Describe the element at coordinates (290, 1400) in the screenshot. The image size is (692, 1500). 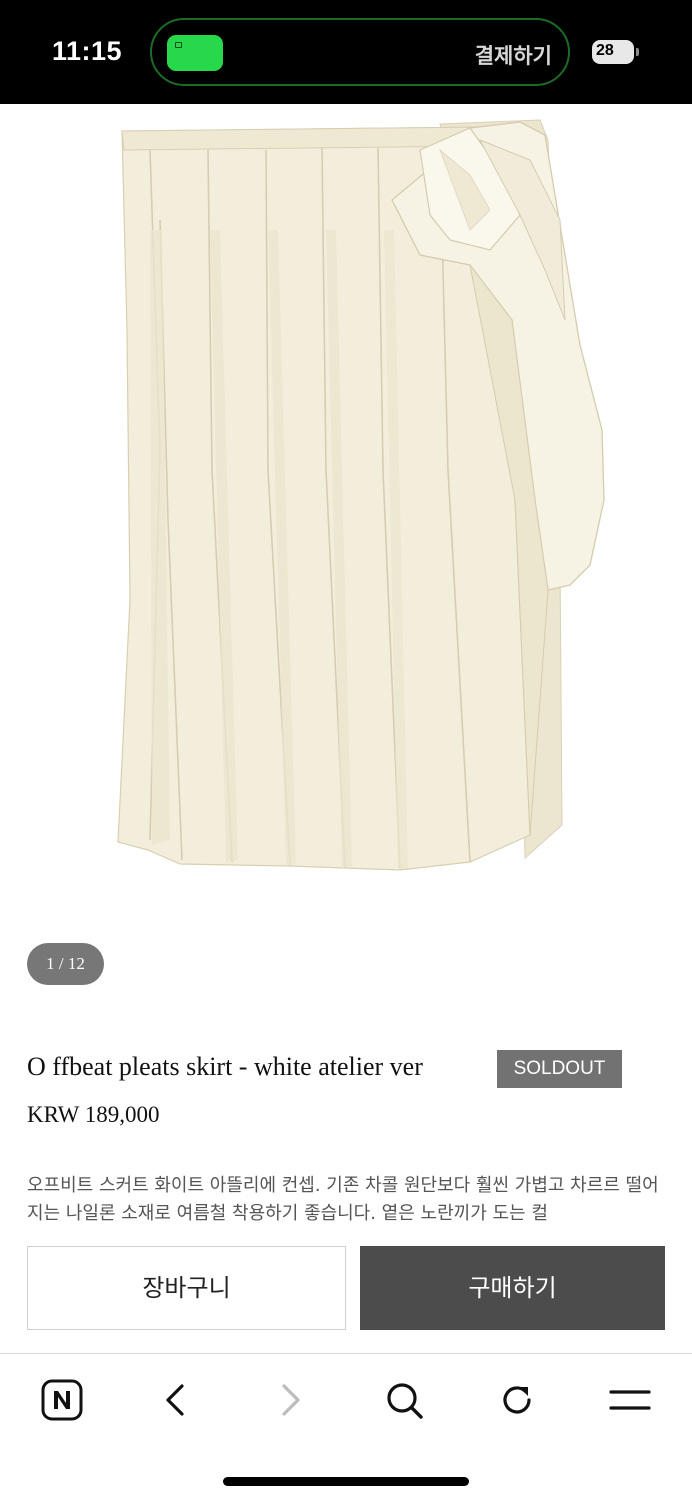
I see `forward-icon` at that location.